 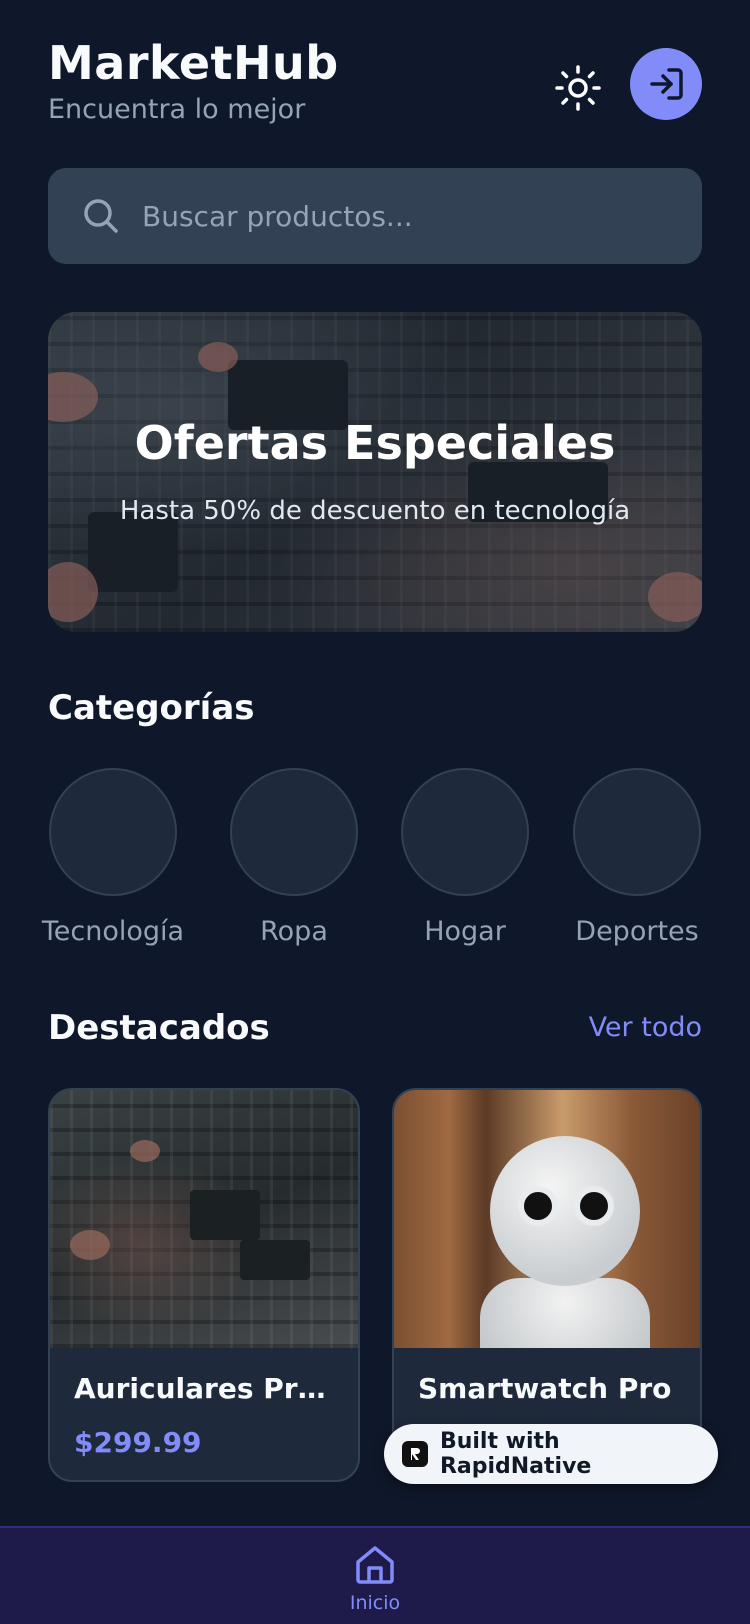 What do you see at coordinates (415, 1454) in the screenshot?
I see `rapidnative-logo-icon` at bounding box center [415, 1454].